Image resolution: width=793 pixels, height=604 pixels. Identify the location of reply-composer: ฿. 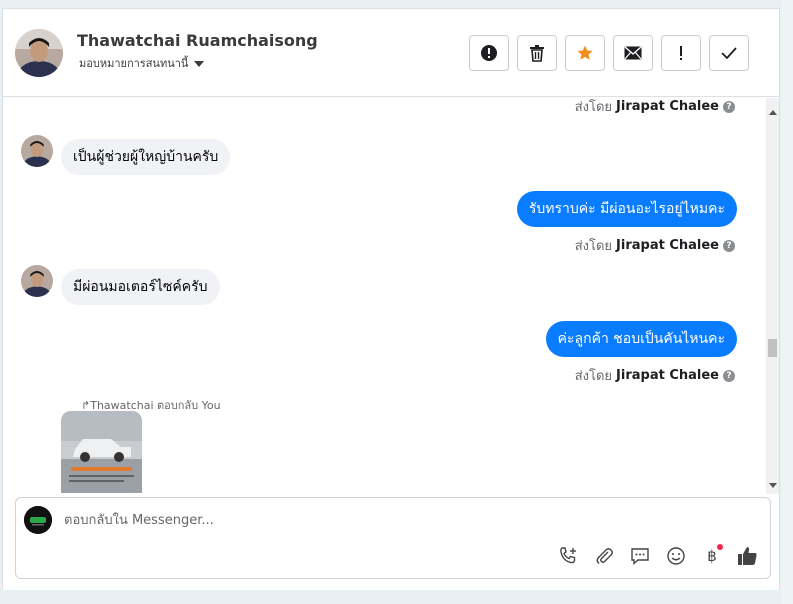
(393, 538).